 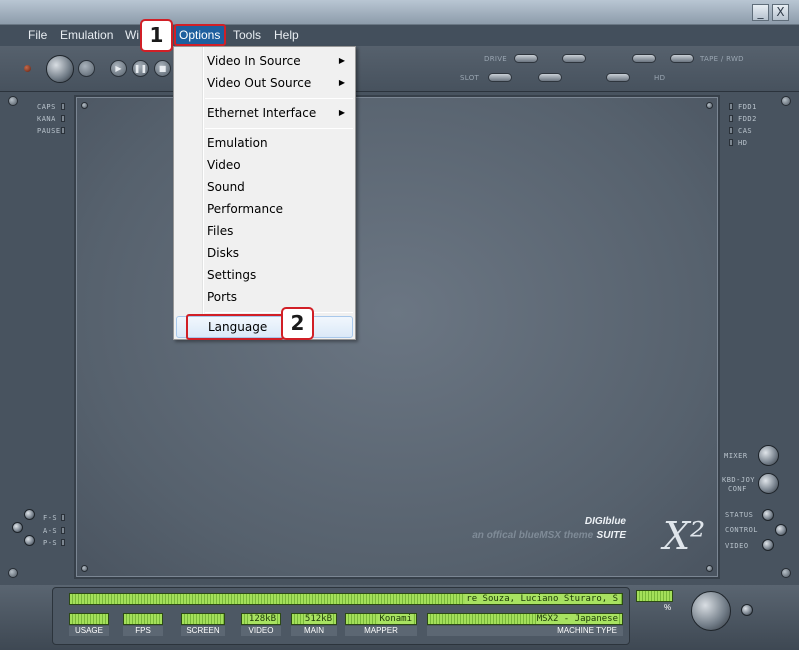 I want to click on menu-item-sound: Sound, so click(x=264, y=187).